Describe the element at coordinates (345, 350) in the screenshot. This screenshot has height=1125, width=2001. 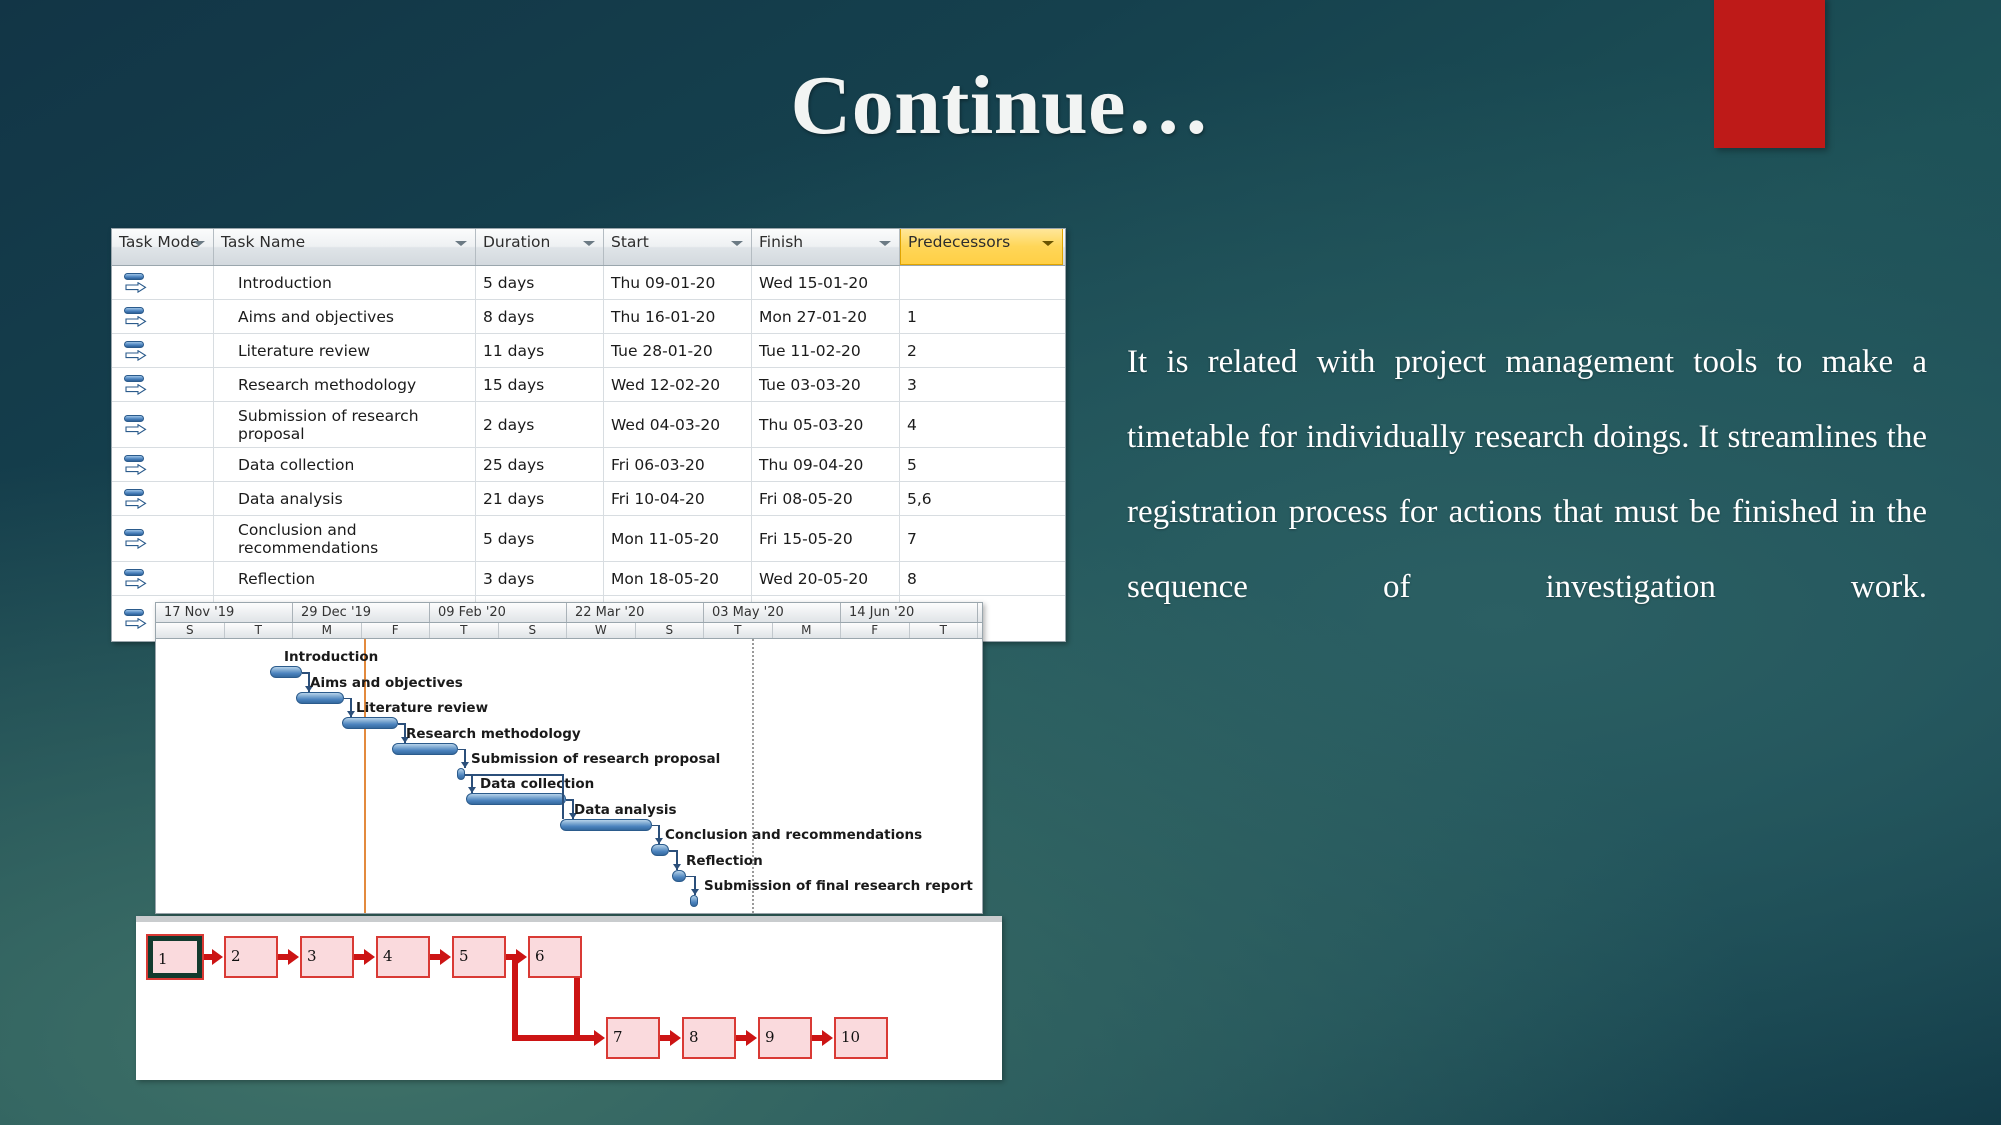
I see `cell-task-name: Literature review` at that location.